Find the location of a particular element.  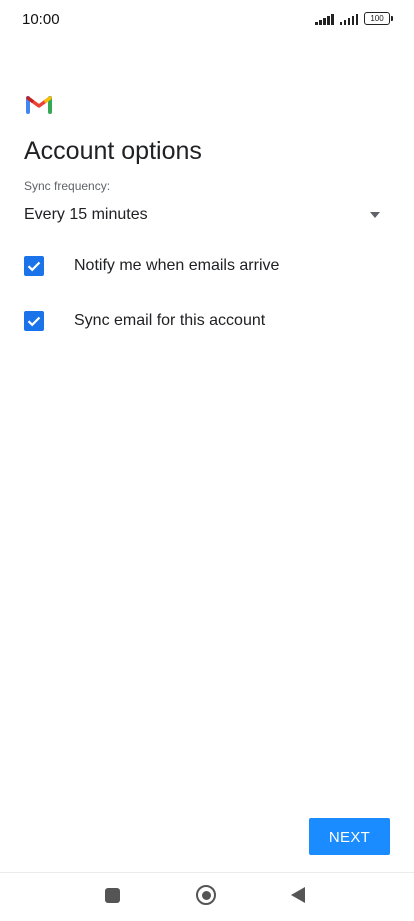

notify-checkbox is located at coordinates (34, 266).